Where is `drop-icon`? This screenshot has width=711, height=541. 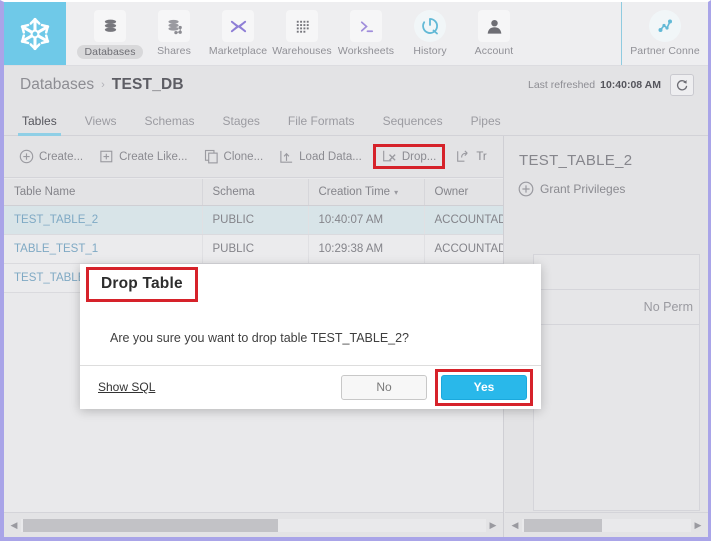 drop-icon is located at coordinates (389, 156).